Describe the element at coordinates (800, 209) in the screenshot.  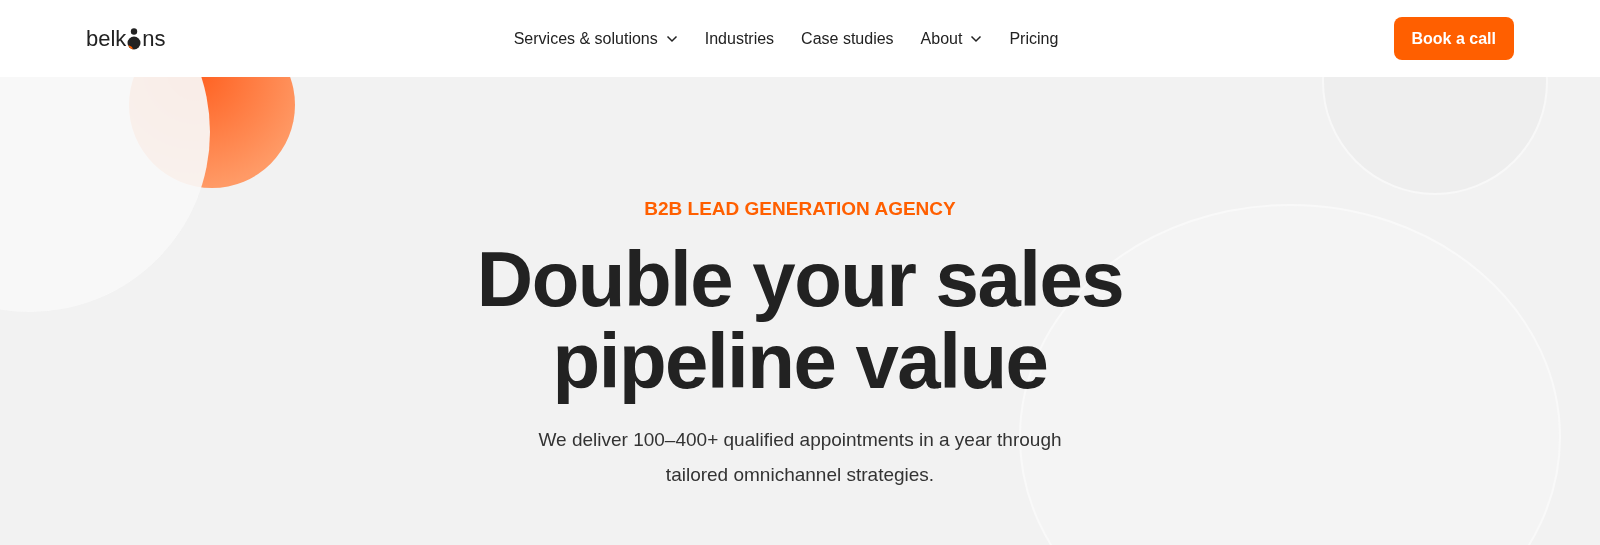
I see `eyebrow-text: B2B LEAD GENERATION AGENCY` at that location.